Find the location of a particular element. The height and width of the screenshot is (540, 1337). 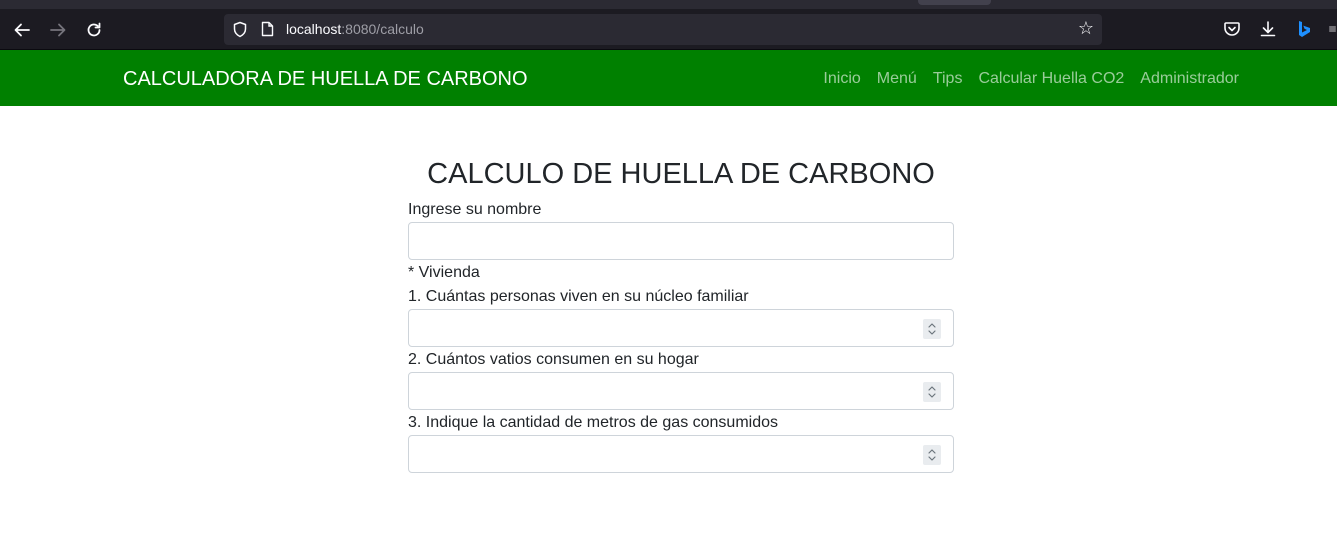

name-label: Ingrese su nombre is located at coordinates (475, 209).